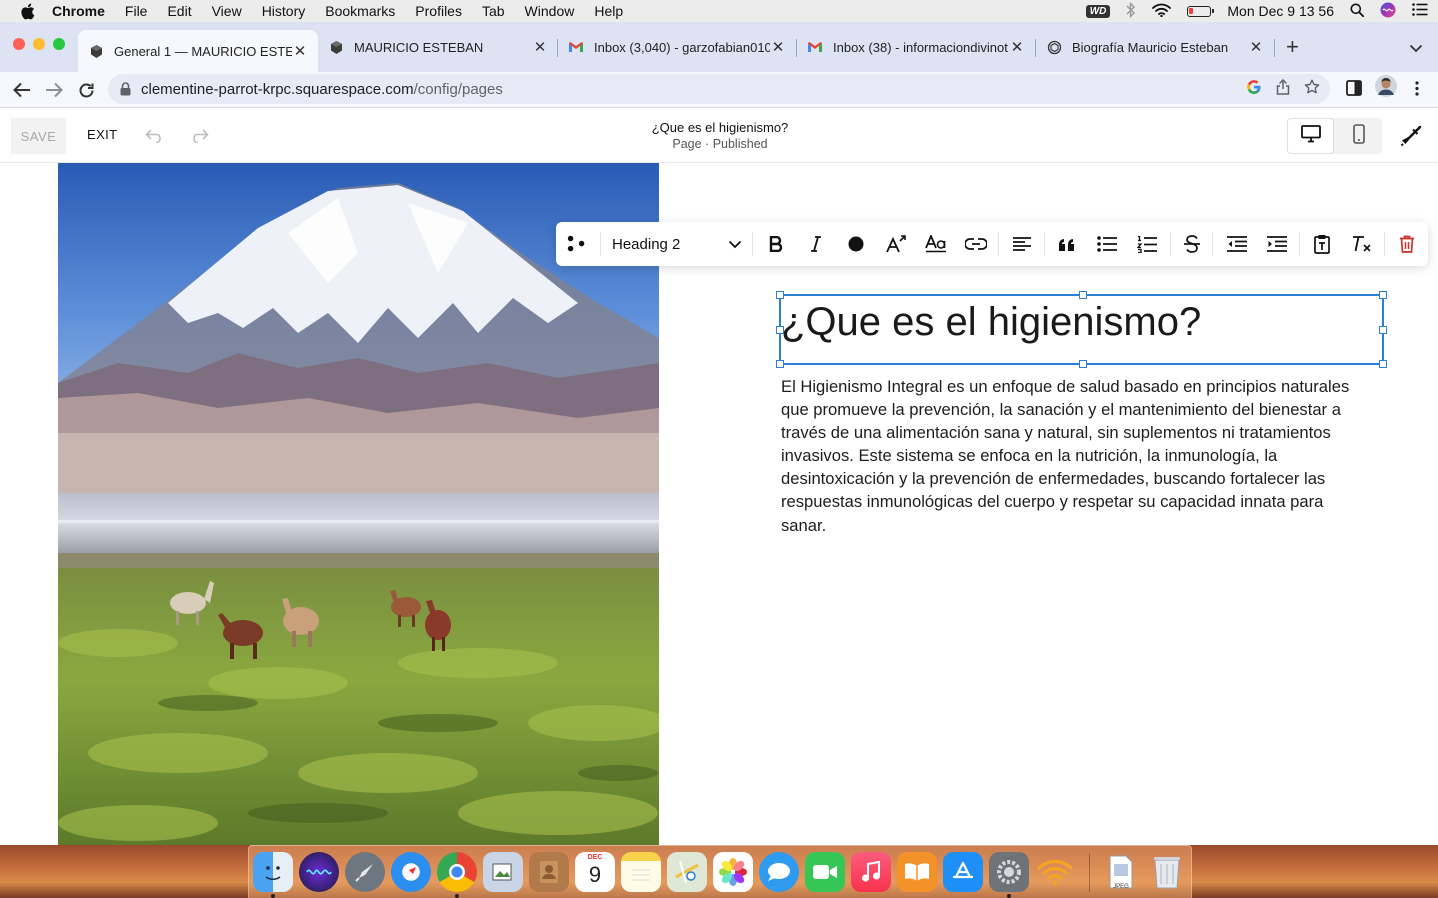  Describe the element at coordinates (273, 872) in the screenshot. I see `finder-icon` at that location.